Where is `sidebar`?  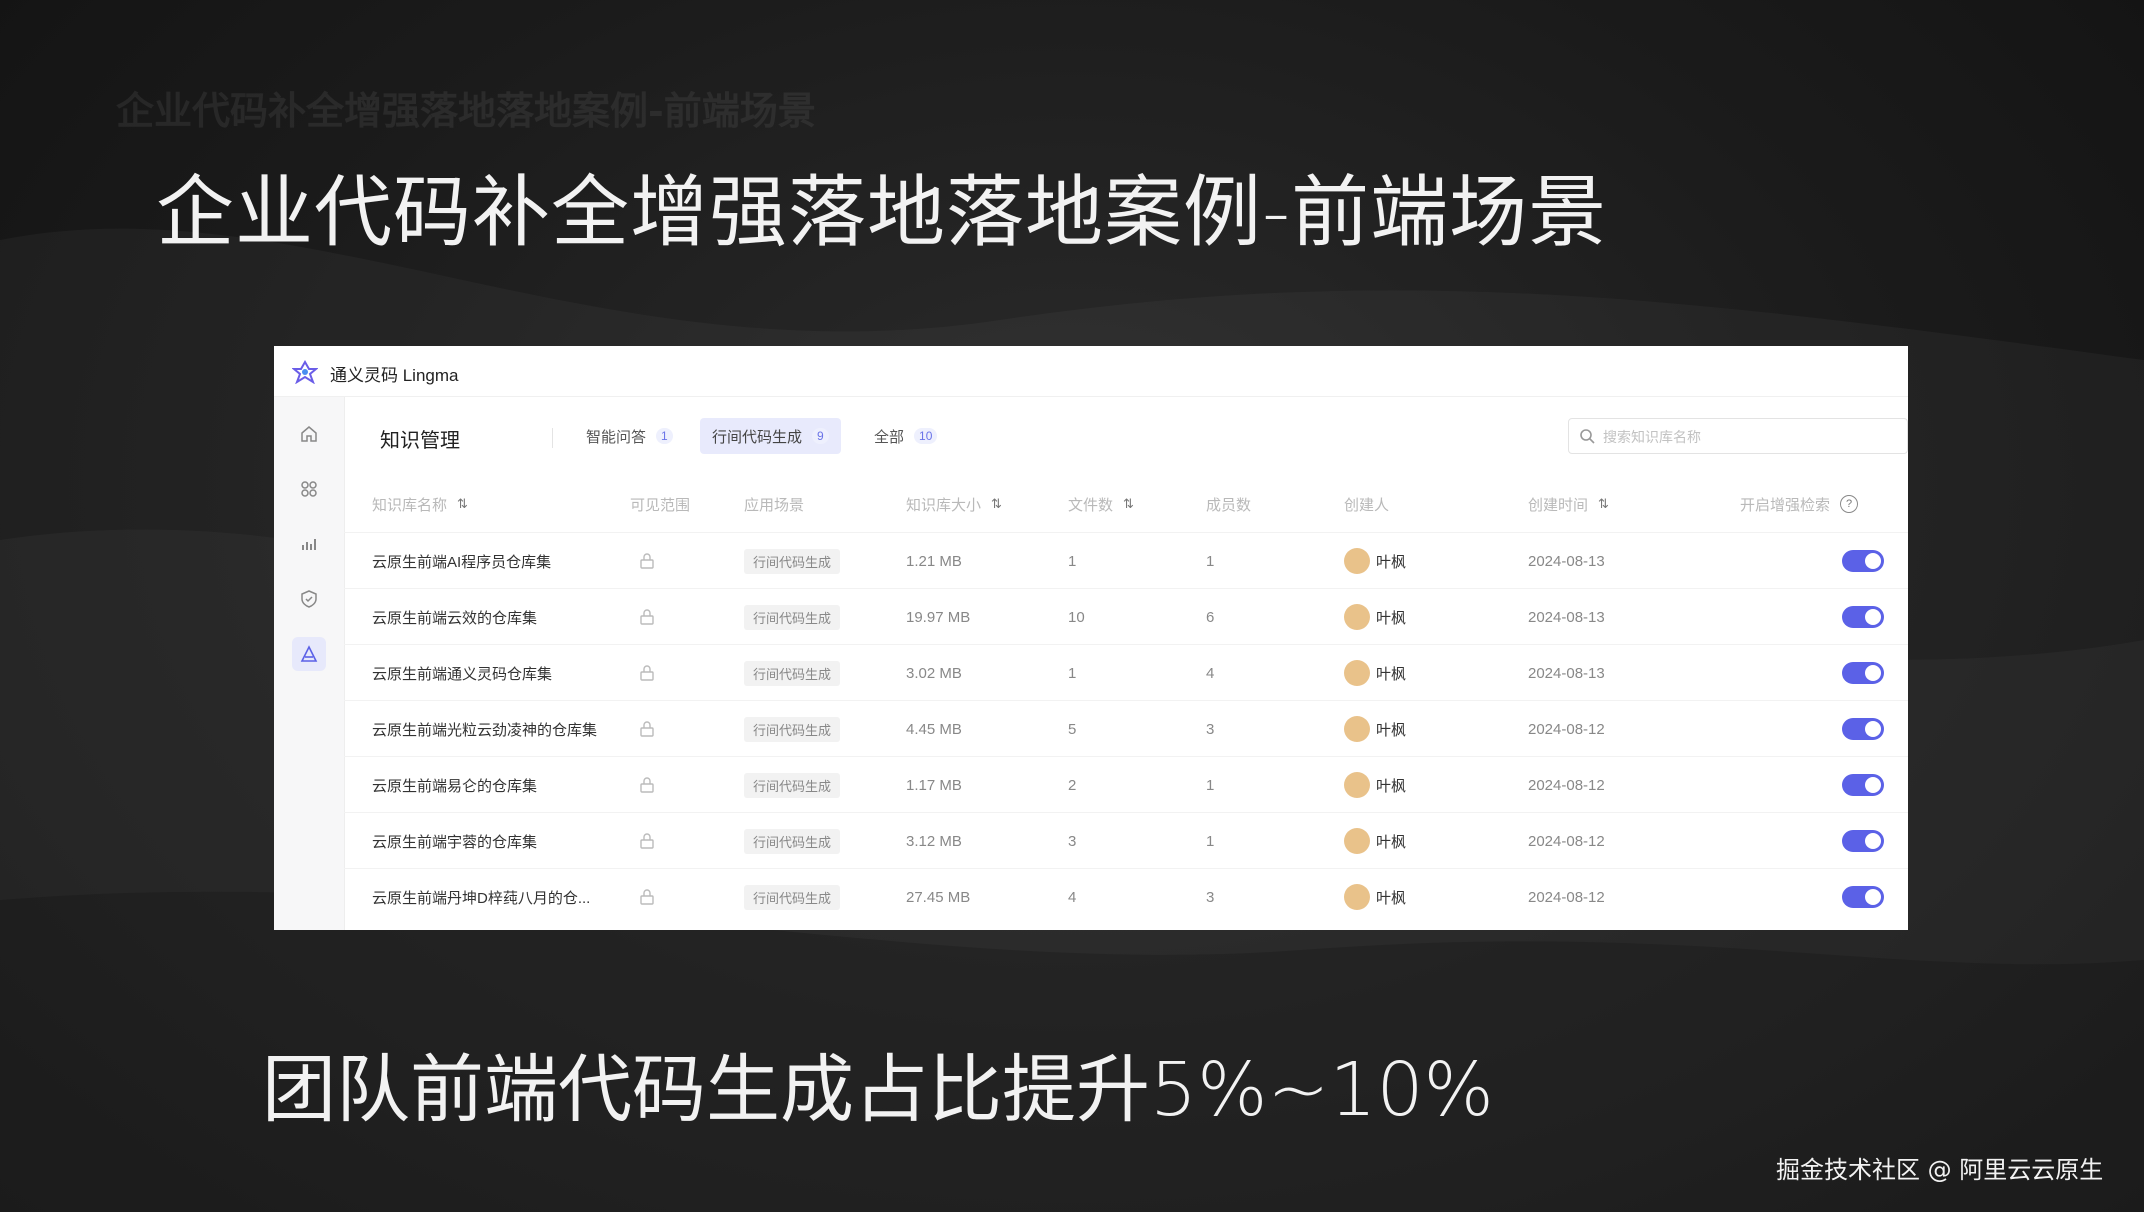 sidebar is located at coordinates (309, 663).